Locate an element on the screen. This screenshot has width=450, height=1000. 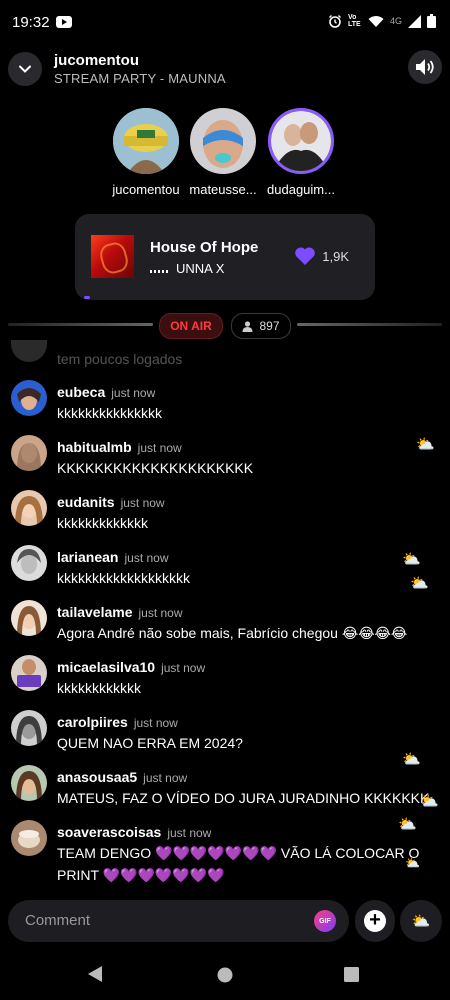
status-bar: 19:32 Vo LTE 4G is located at coordinates (225, 23).